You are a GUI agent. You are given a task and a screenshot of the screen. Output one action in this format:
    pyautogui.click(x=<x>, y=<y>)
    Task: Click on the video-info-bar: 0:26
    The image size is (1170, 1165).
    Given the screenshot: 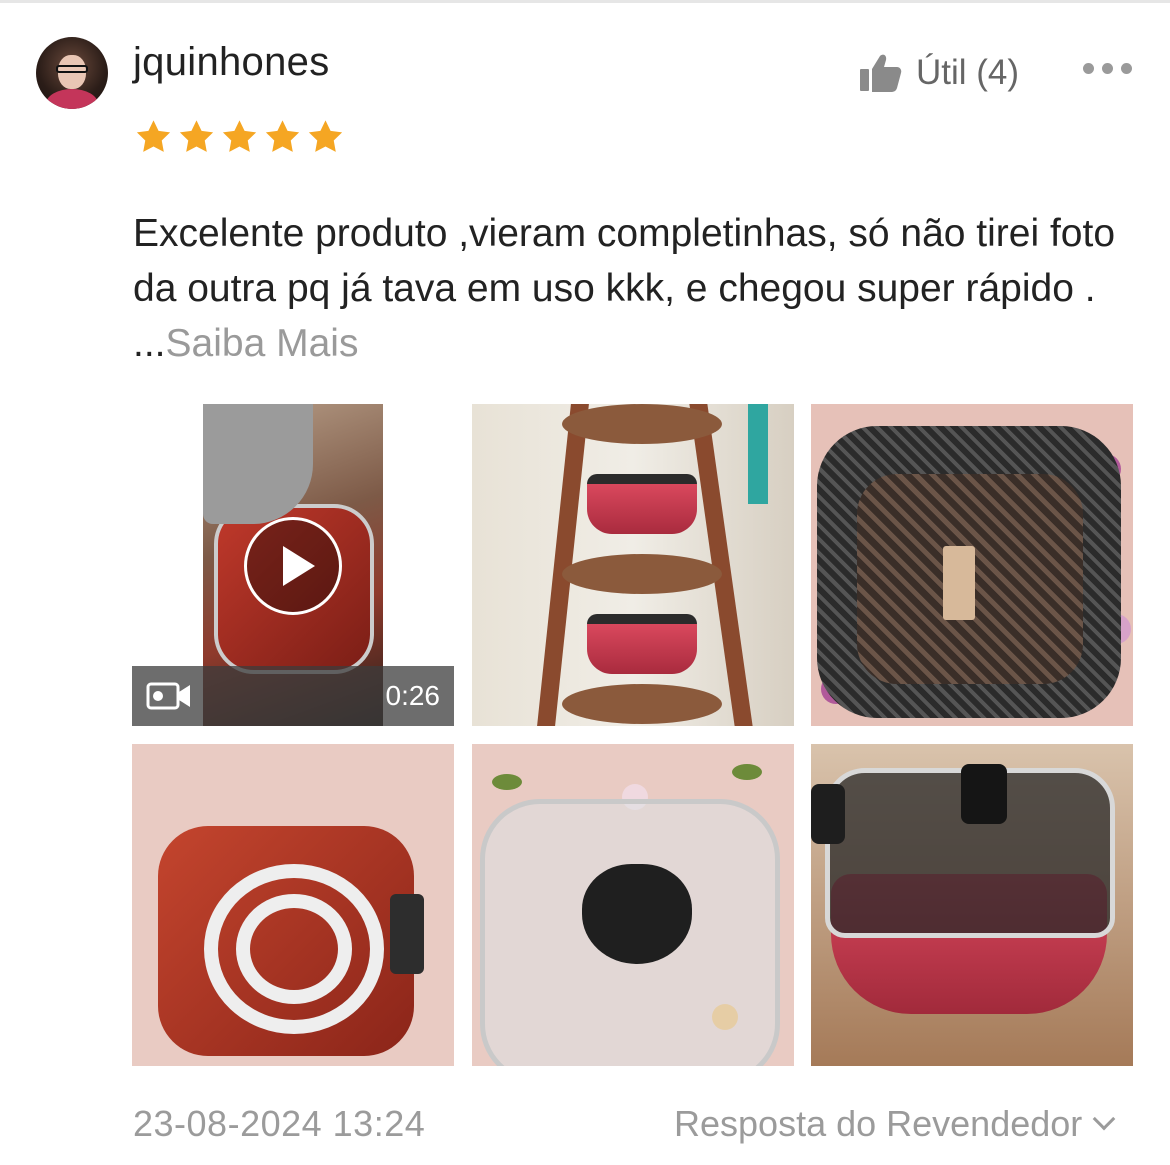 What is the action you would take?
    pyautogui.click(x=293, y=696)
    